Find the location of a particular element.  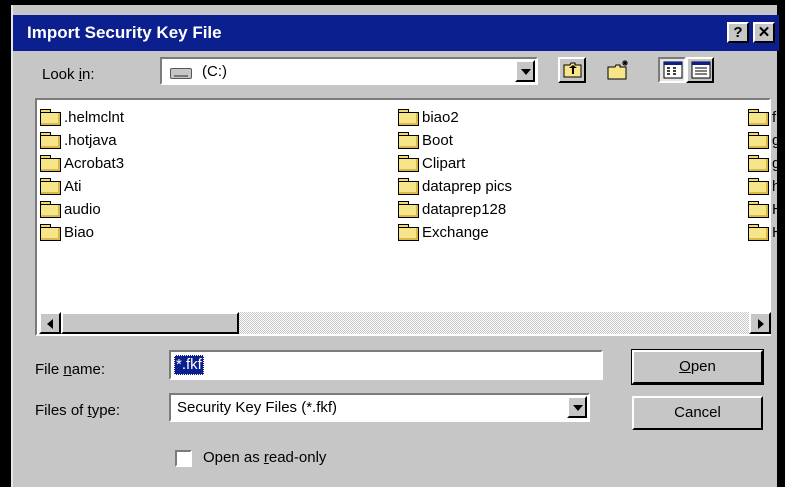

list-view-icon is located at coordinates (673, 70).